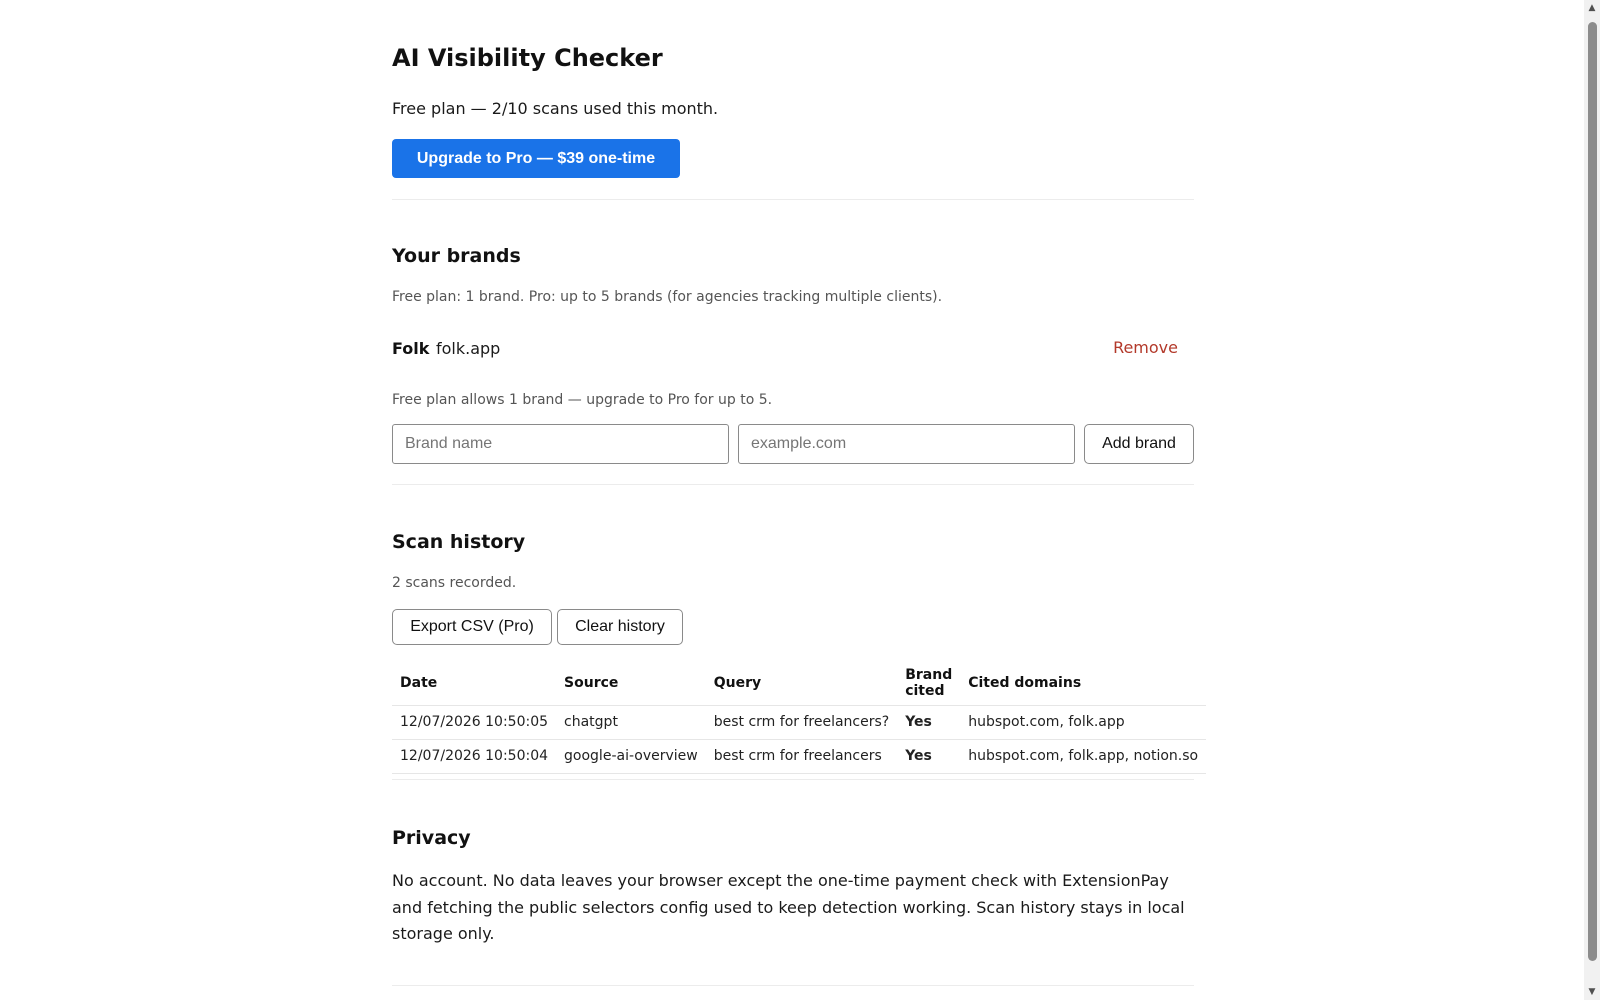  Describe the element at coordinates (1592, 992) in the screenshot. I see `scroll-down-arrow-icon: ▼` at that location.